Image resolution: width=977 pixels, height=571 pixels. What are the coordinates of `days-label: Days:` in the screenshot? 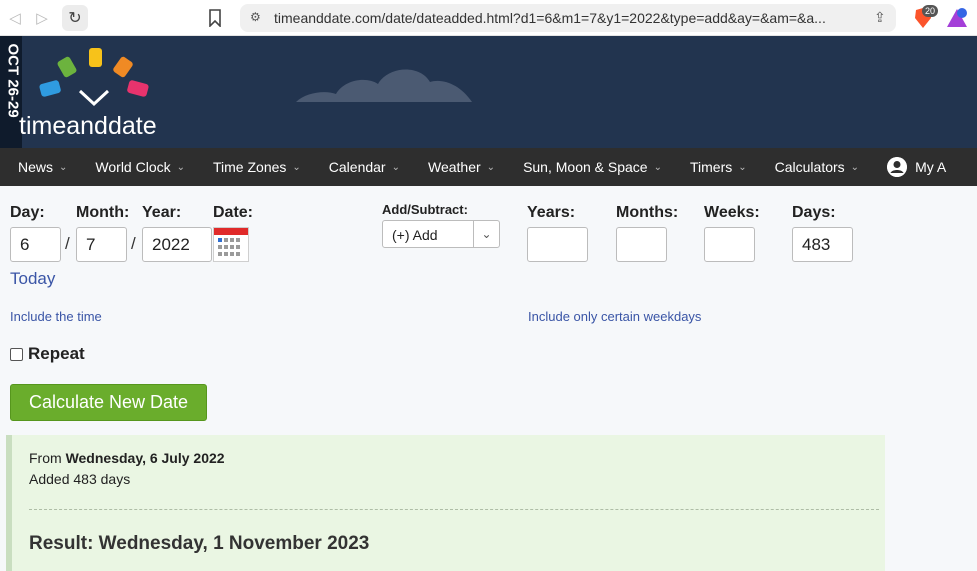 It's located at (814, 212).